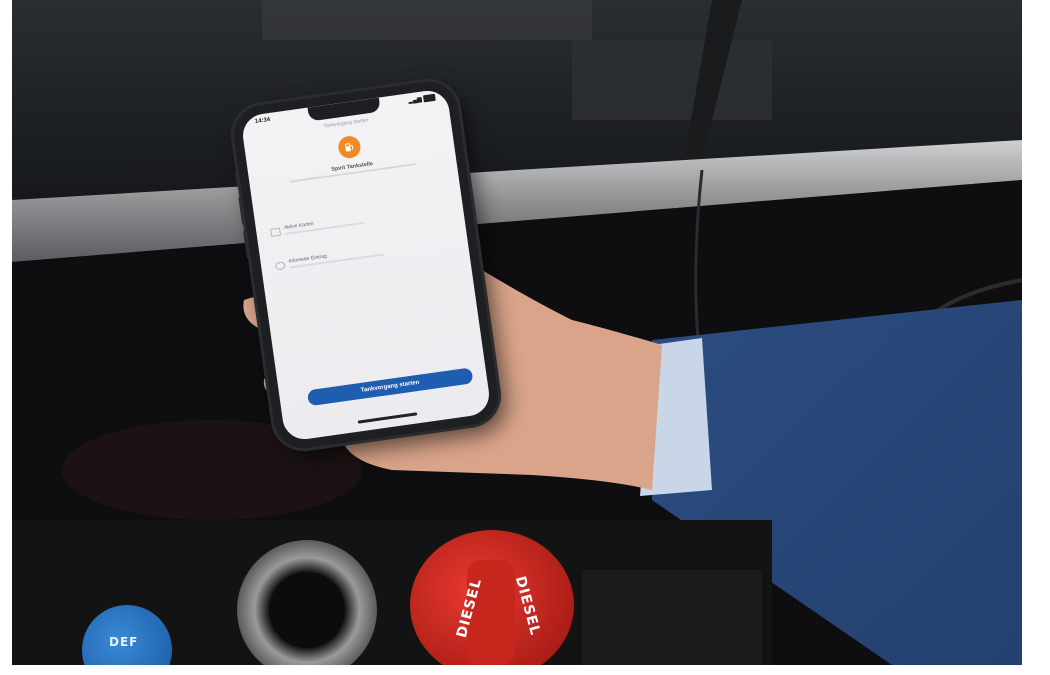  Describe the element at coordinates (349, 147) in the screenshot. I see `fuel-pump-icon` at that location.